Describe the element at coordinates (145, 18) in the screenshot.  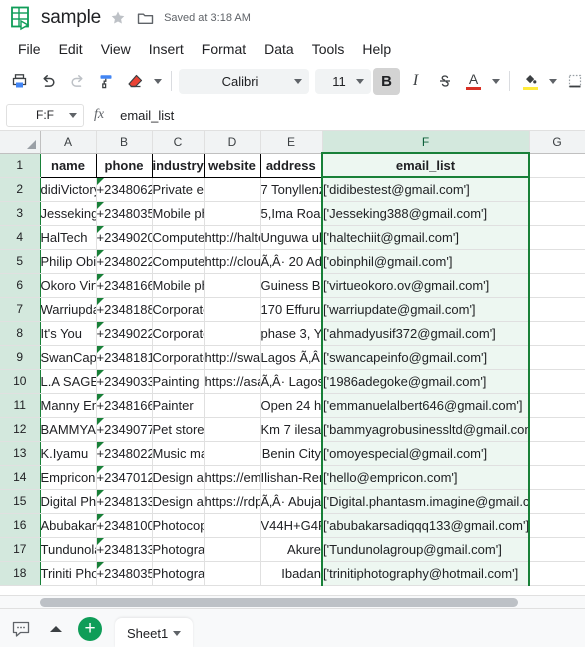
I see `folder-icon` at that location.